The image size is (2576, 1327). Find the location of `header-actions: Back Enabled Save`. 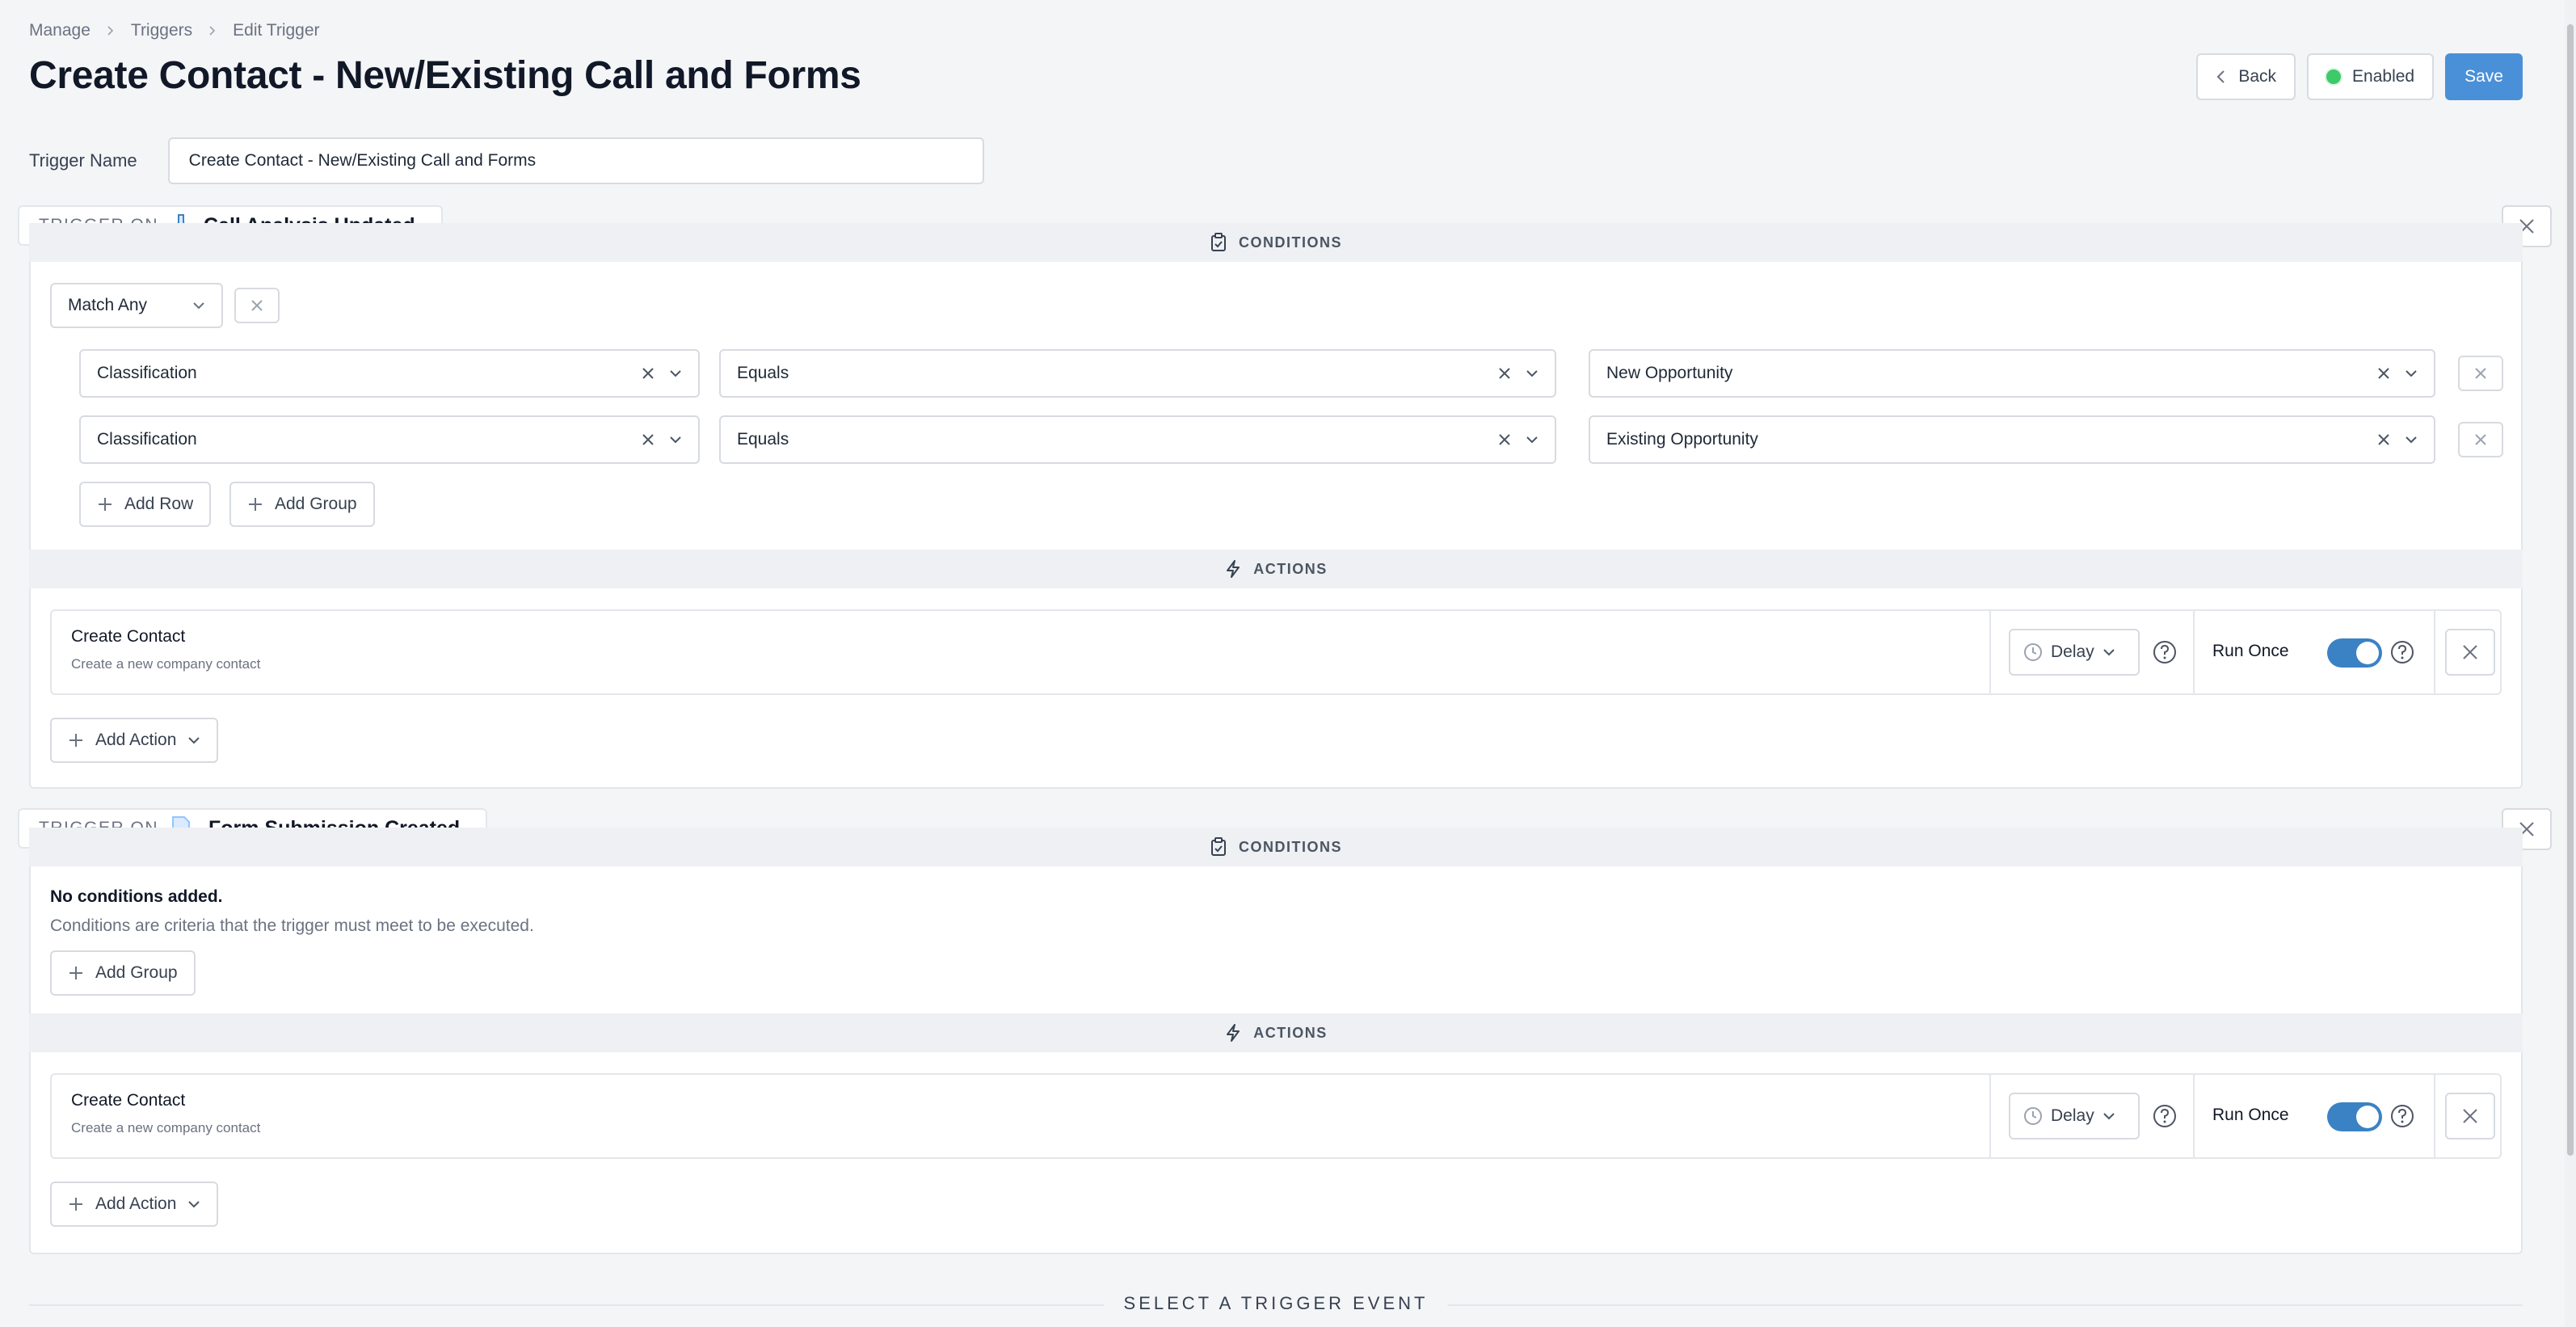

header-actions: Back Enabled Save is located at coordinates (2359, 76).